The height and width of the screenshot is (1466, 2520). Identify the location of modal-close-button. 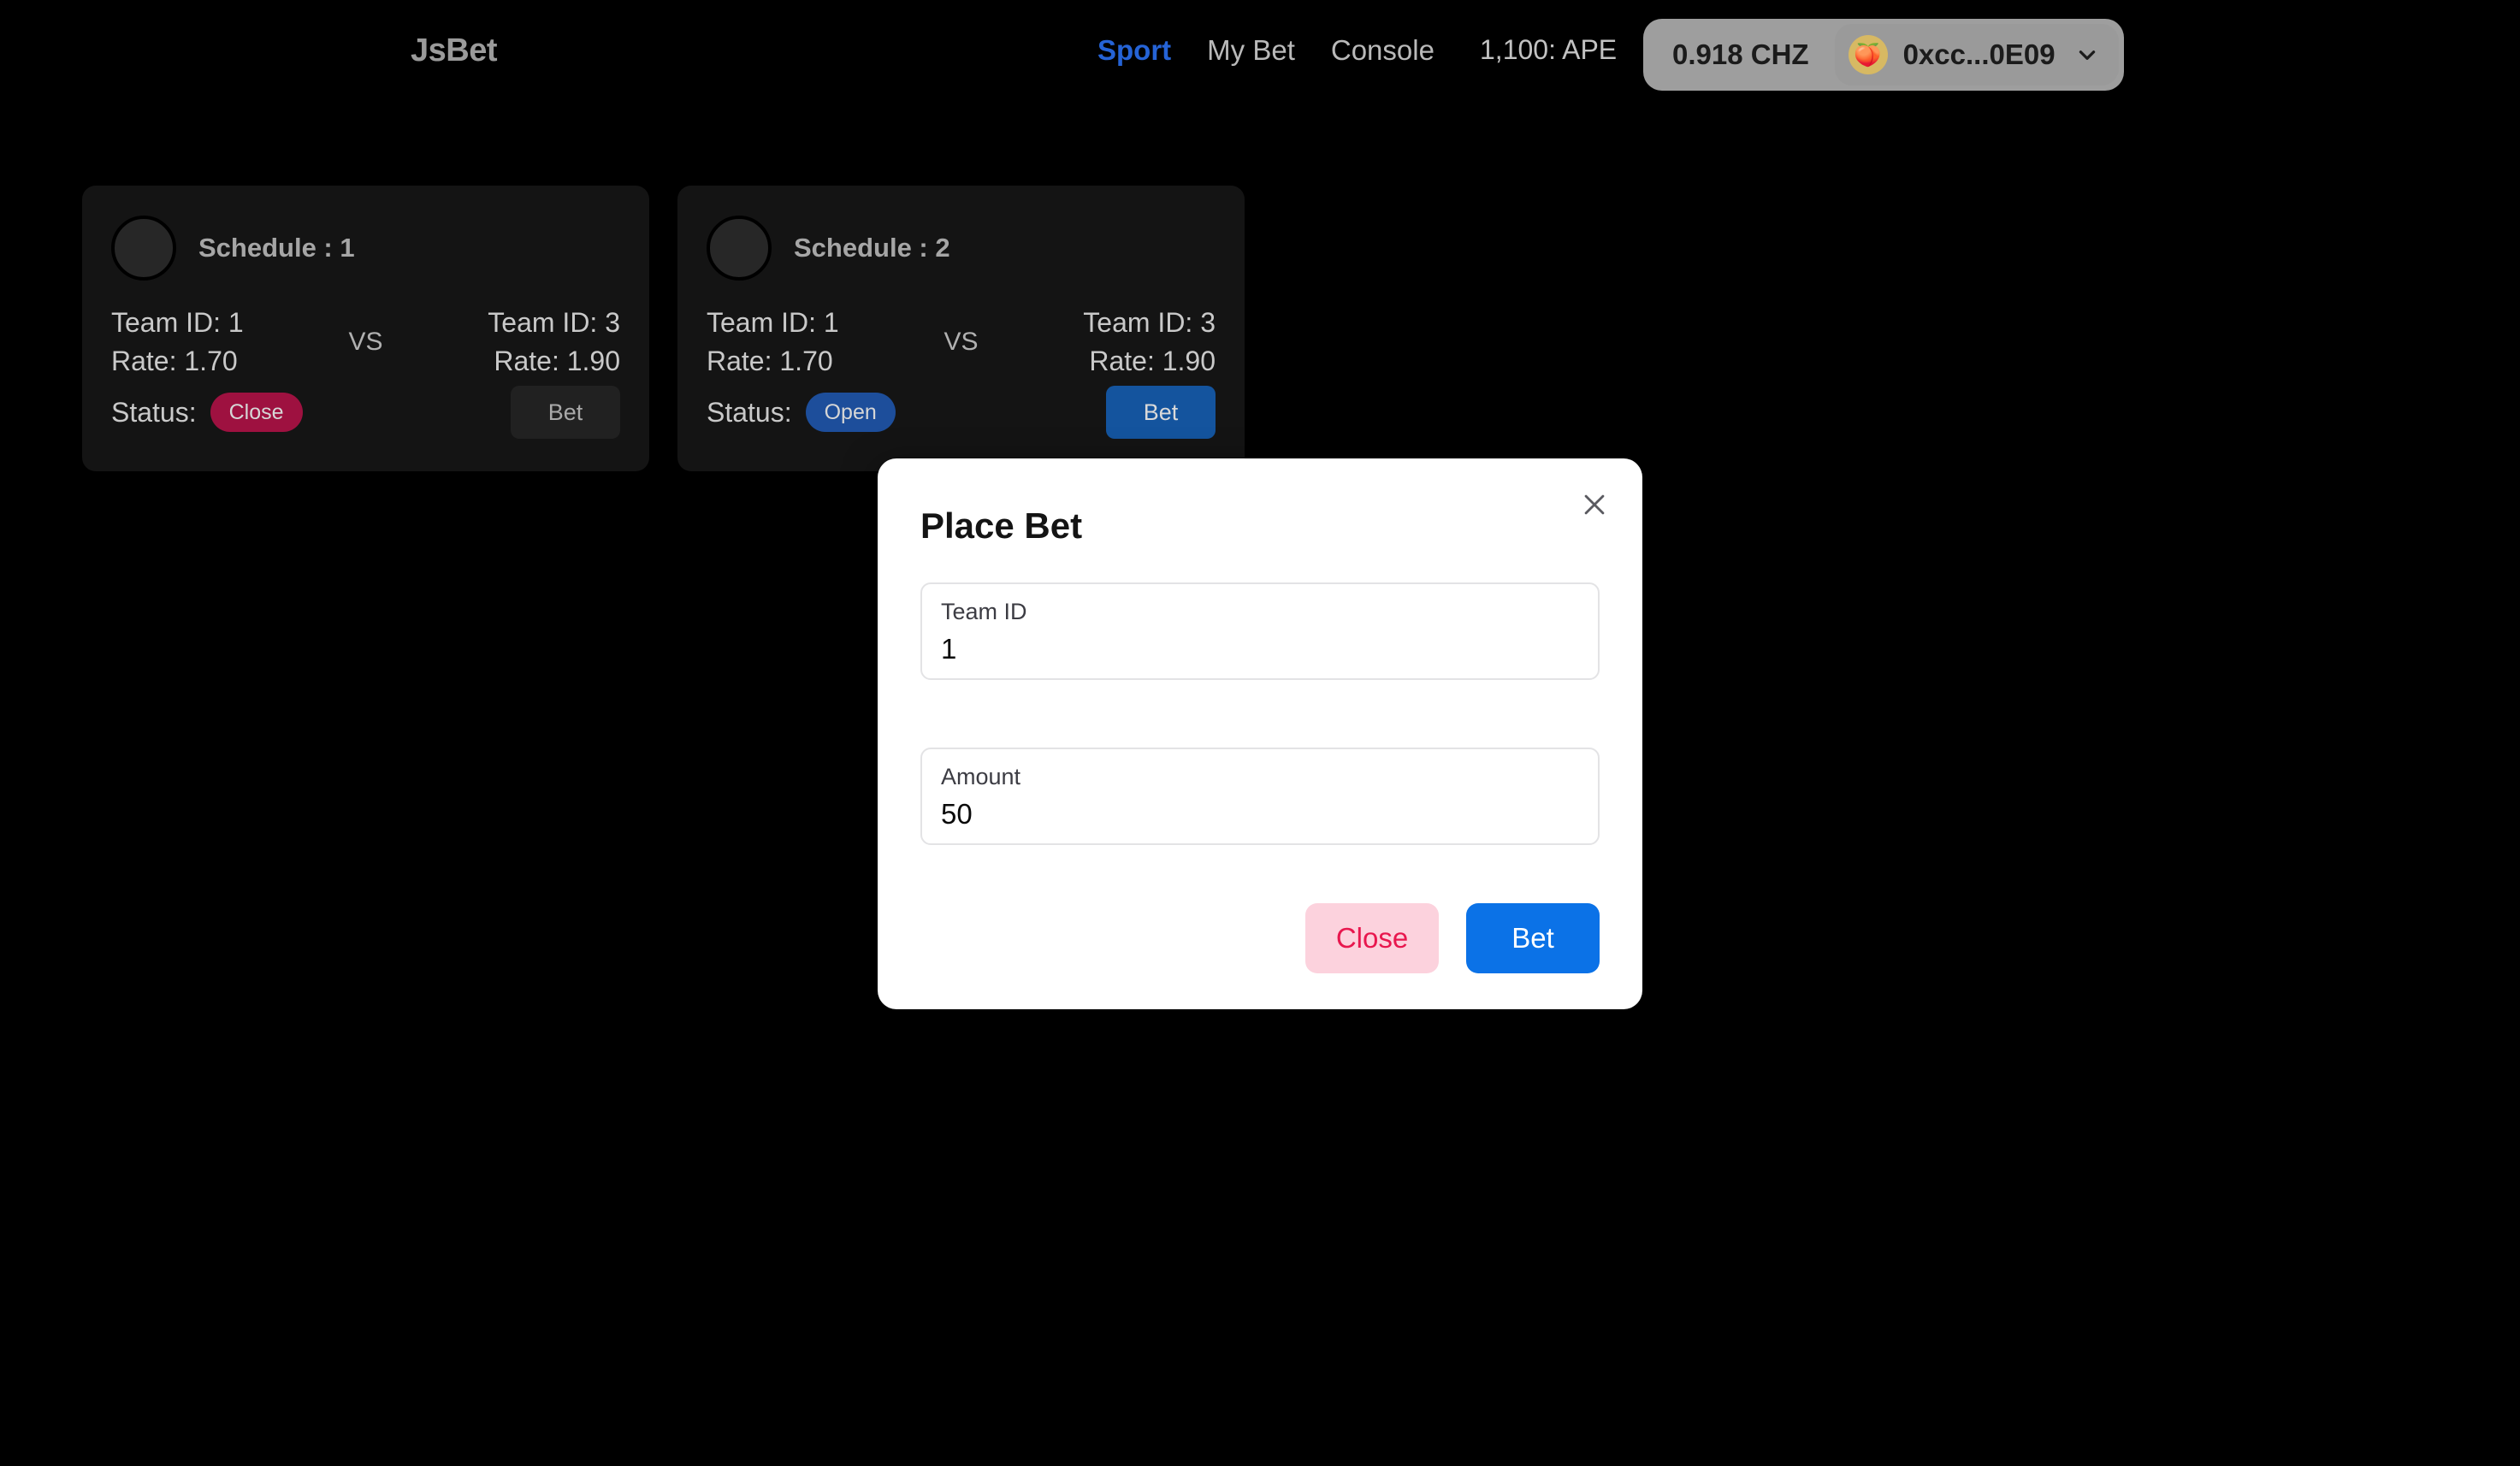
(1594, 505).